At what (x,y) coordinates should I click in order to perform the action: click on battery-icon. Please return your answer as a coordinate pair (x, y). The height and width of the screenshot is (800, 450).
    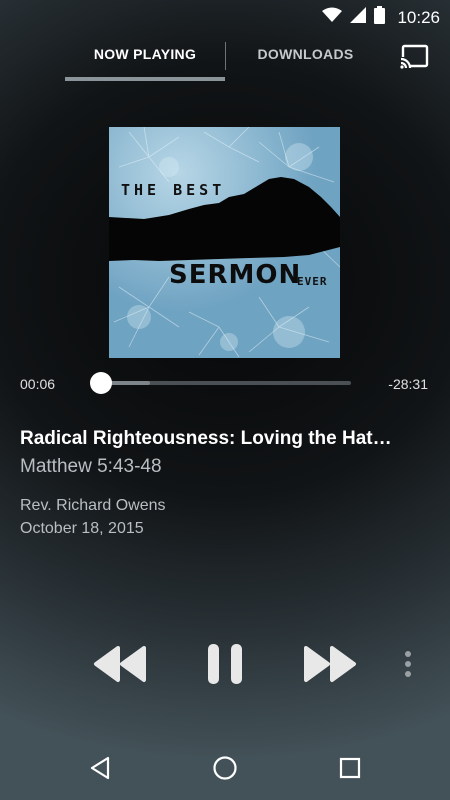
    Looking at the image, I should click on (380, 17).